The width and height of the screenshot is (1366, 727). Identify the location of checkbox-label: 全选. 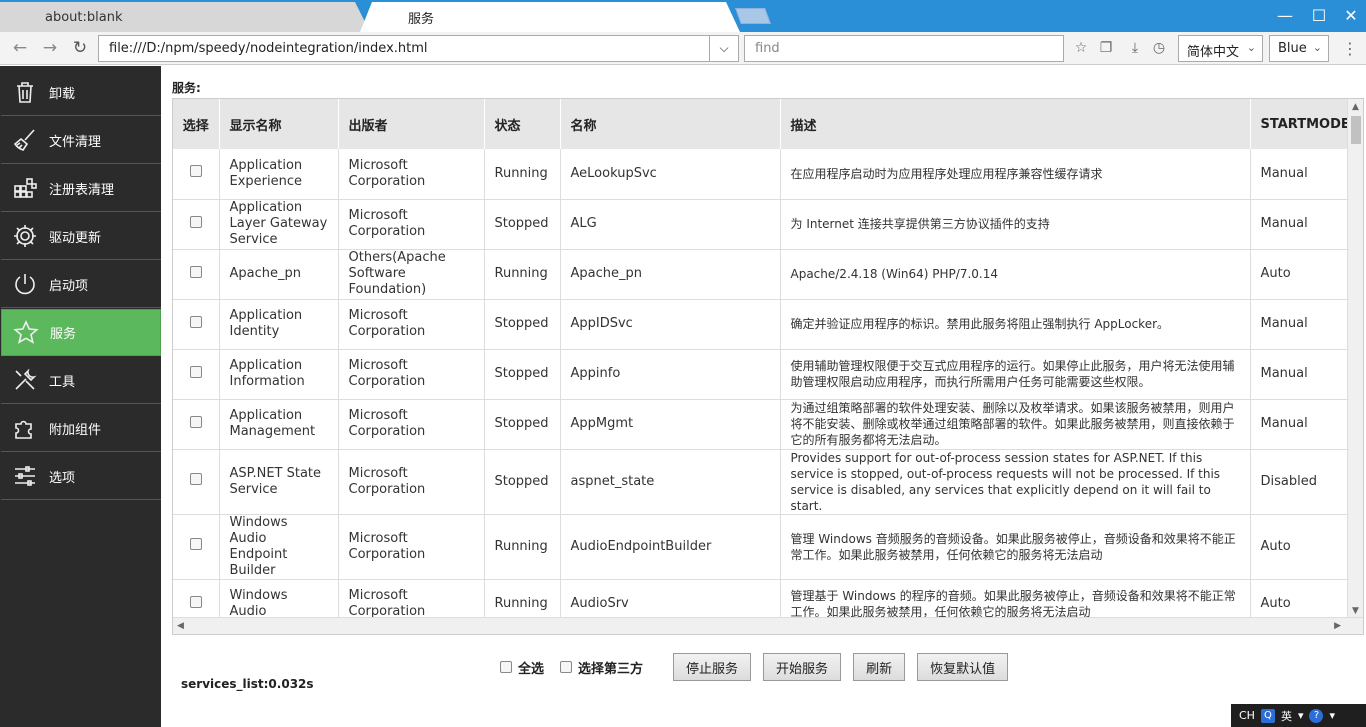
(531, 669).